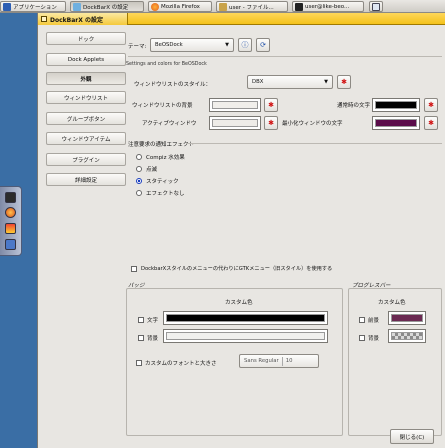 Image resolution: width=445 pixels, height=448 pixels. I want to click on badge-text-label: 文字, so click(153, 321).